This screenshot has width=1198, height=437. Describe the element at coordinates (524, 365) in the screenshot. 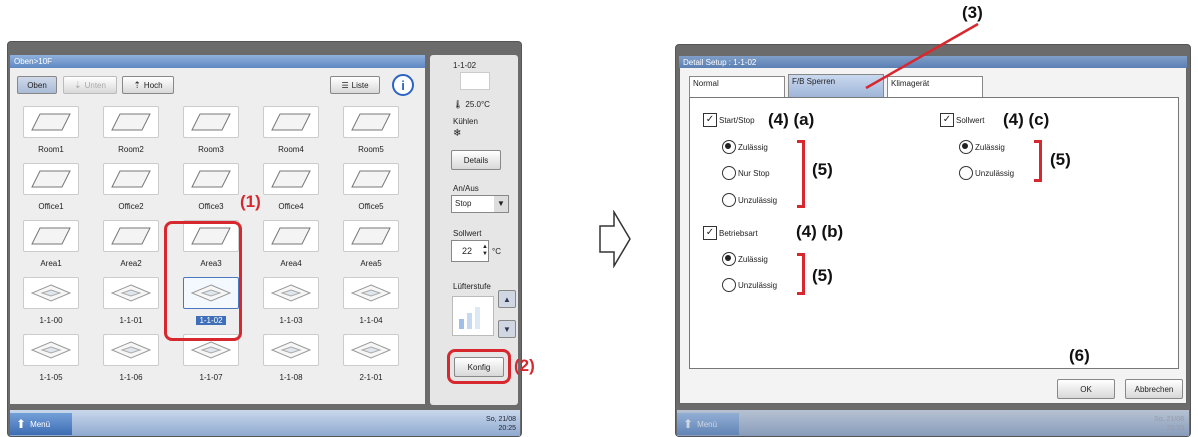

I see `callout-2: (2)` at that location.